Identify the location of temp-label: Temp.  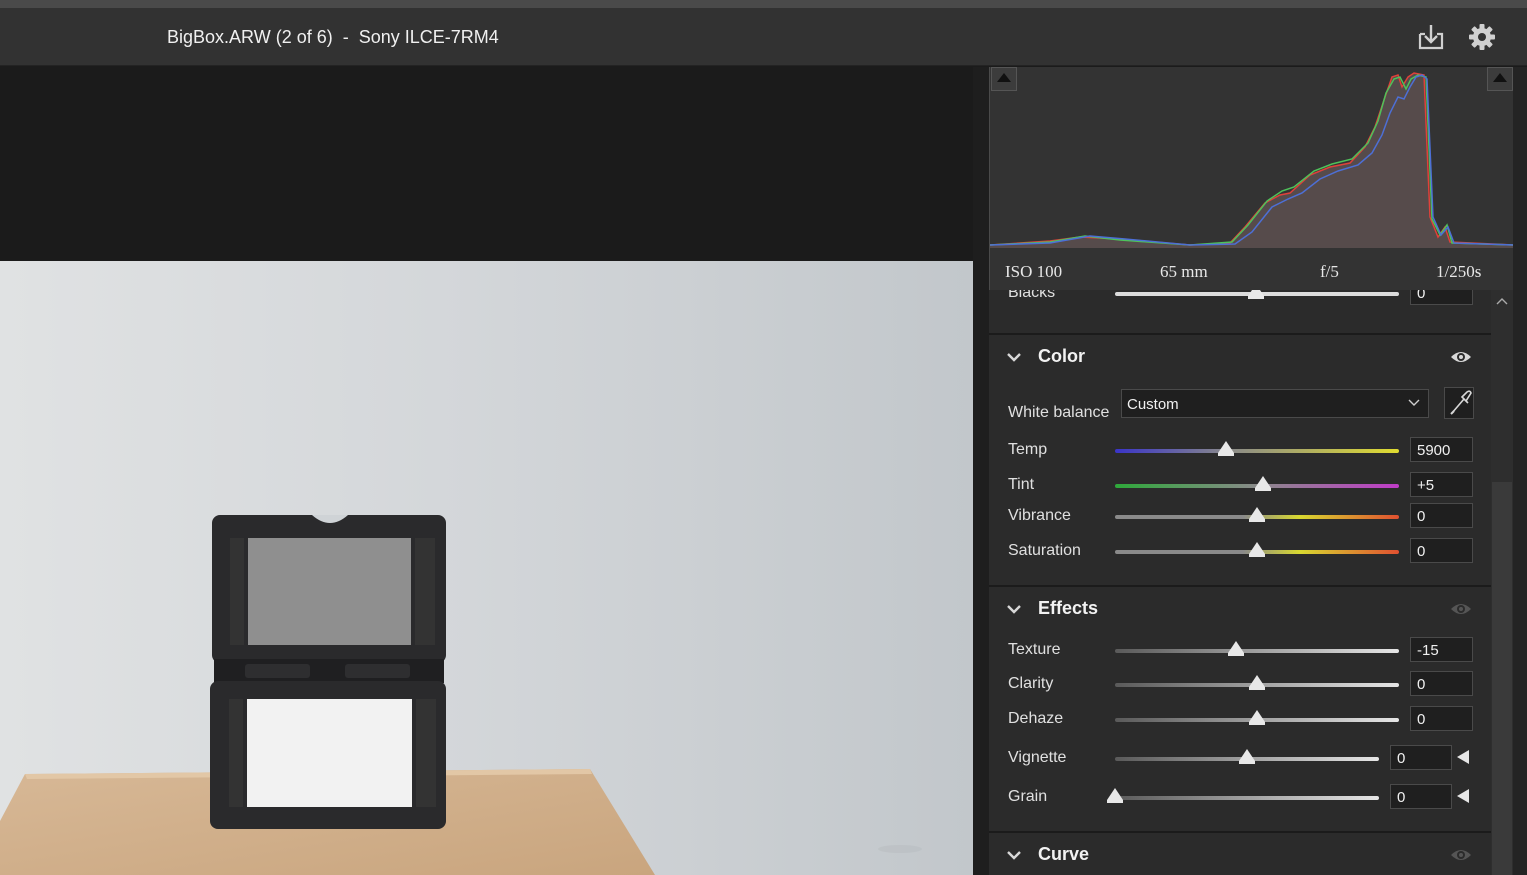
(1028, 449).